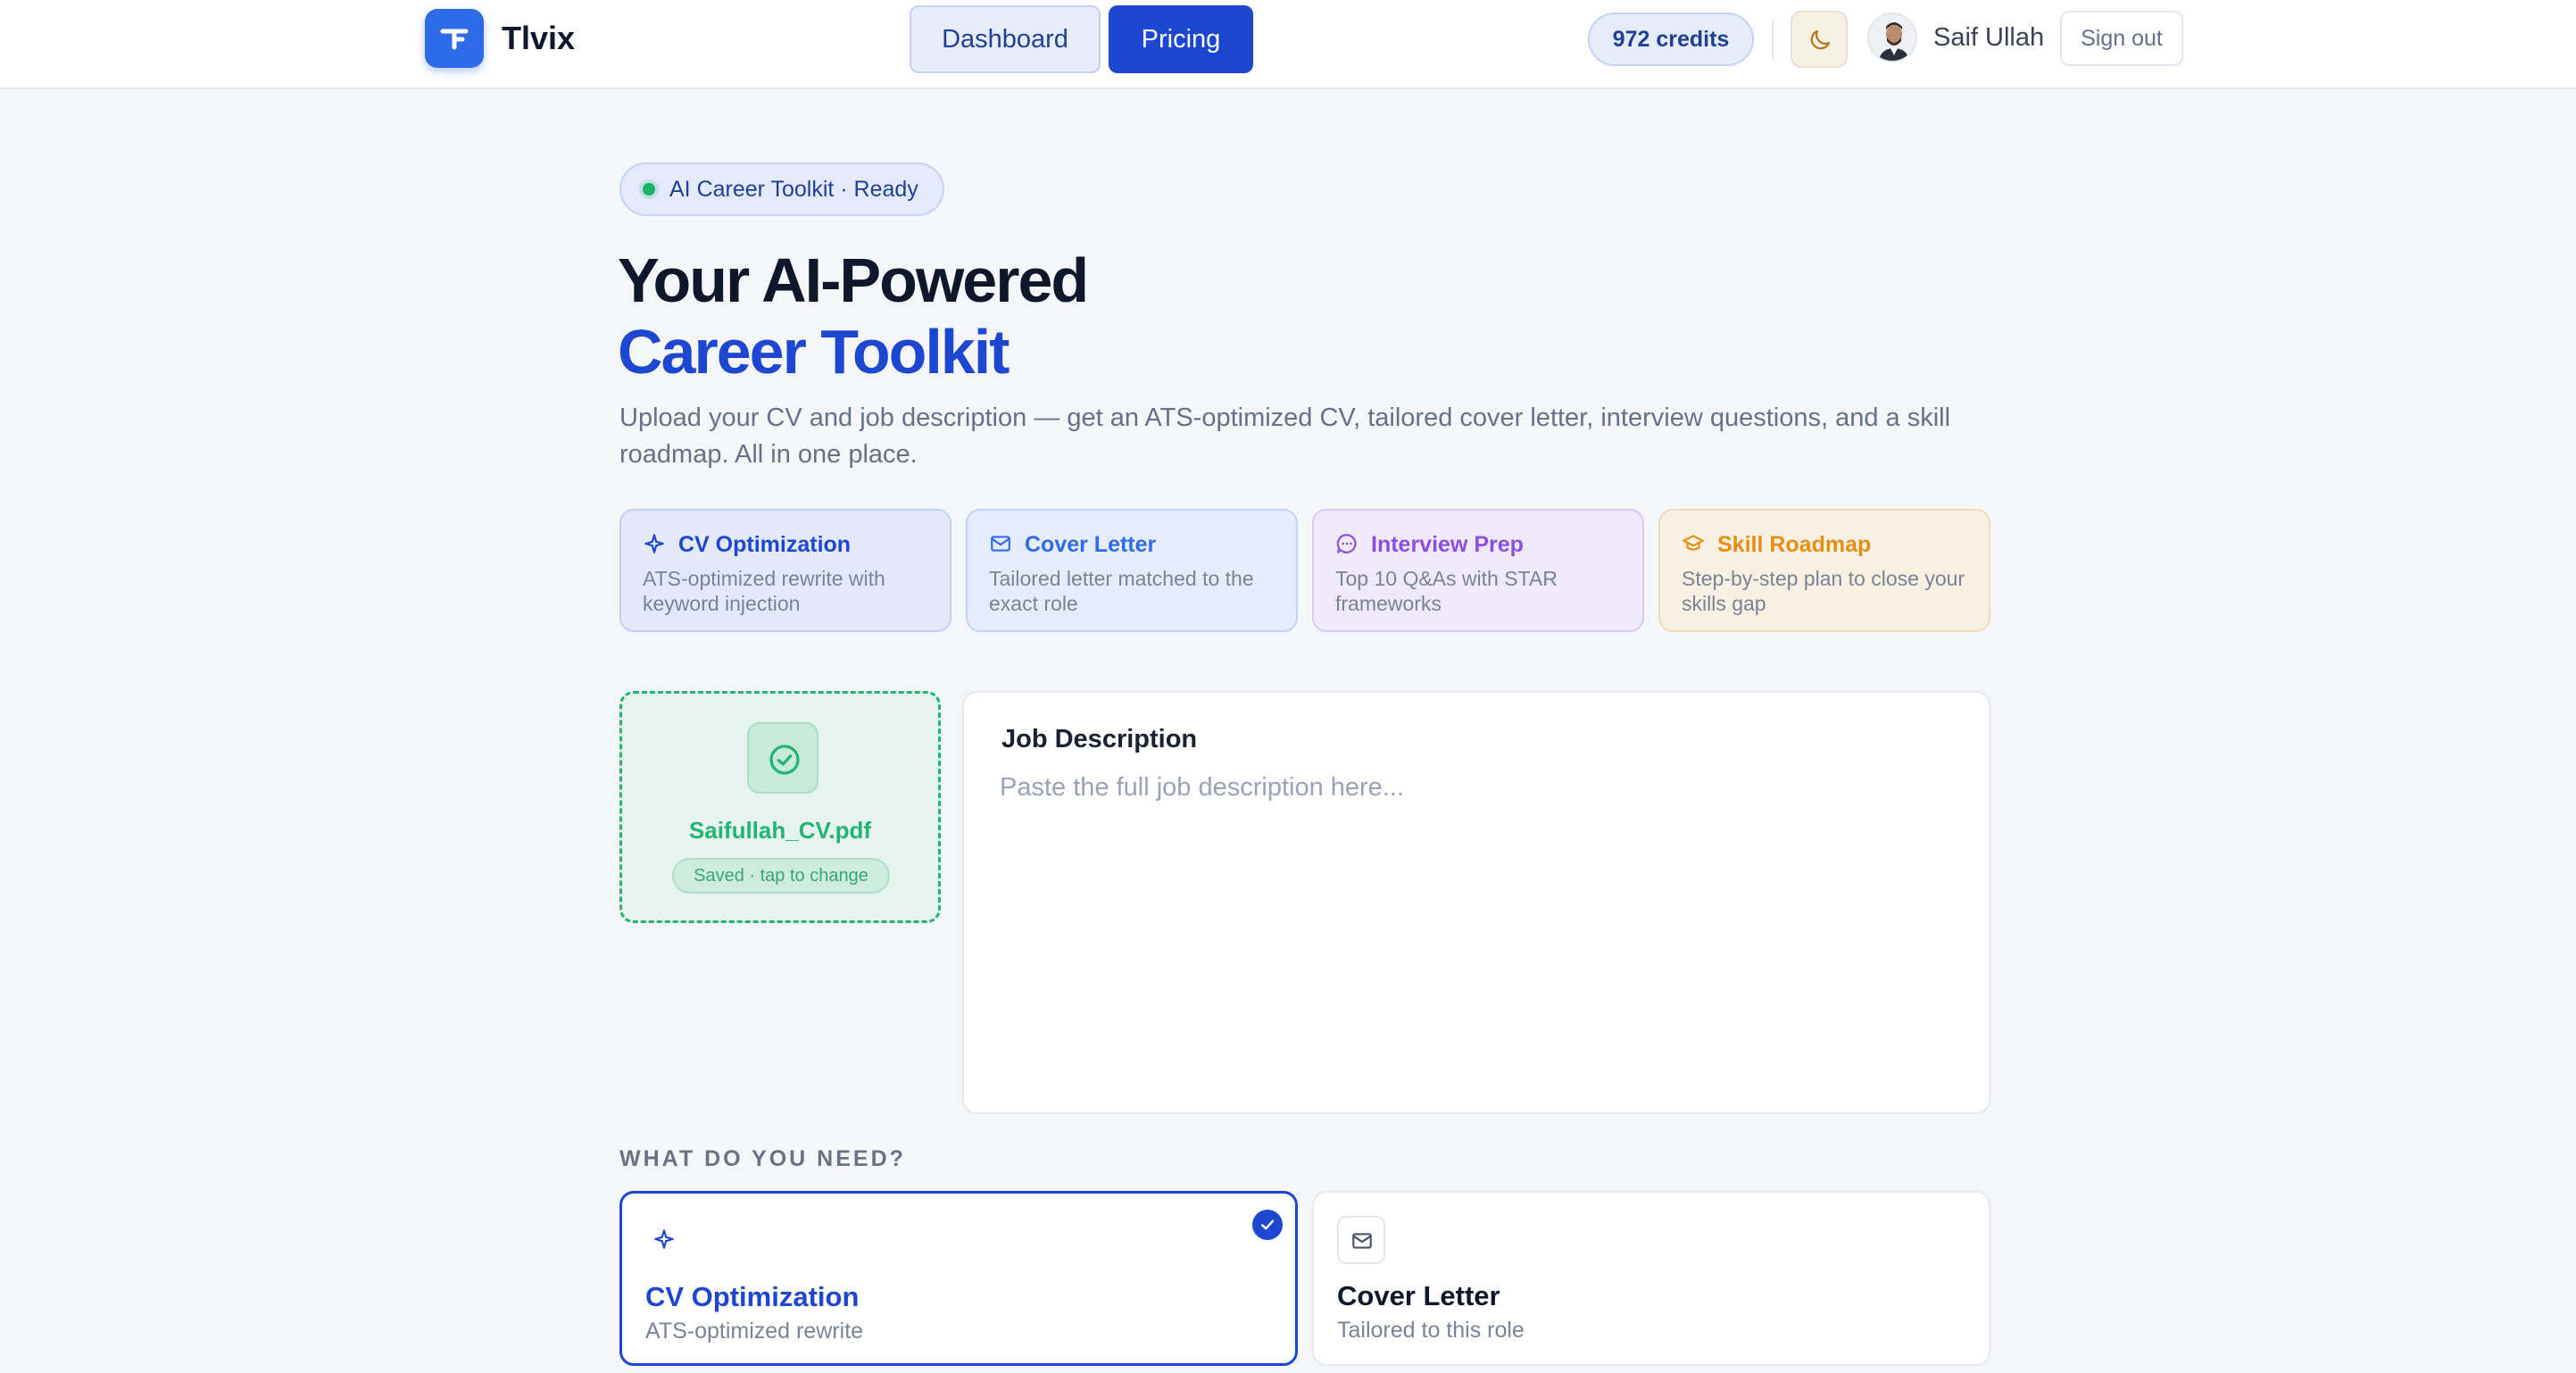 The image size is (2576, 1373). I want to click on option-title: Cover Letter, so click(1418, 1295).